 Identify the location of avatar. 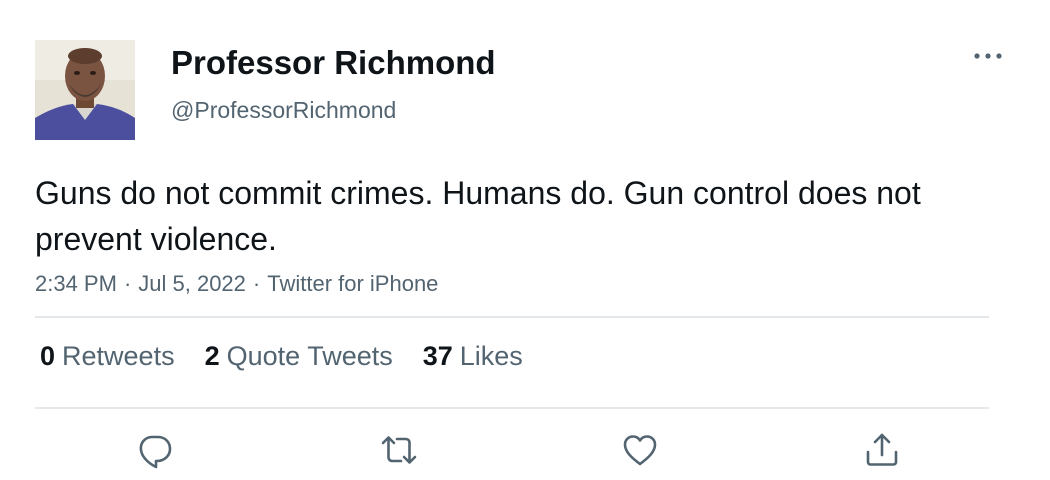
(85, 90).